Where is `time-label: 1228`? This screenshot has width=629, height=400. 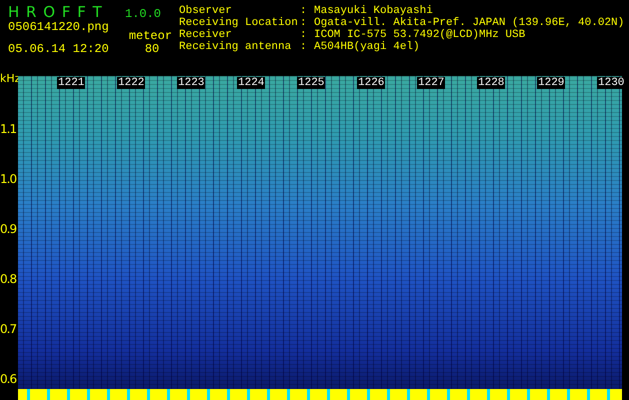 time-label: 1228 is located at coordinates (491, 83).